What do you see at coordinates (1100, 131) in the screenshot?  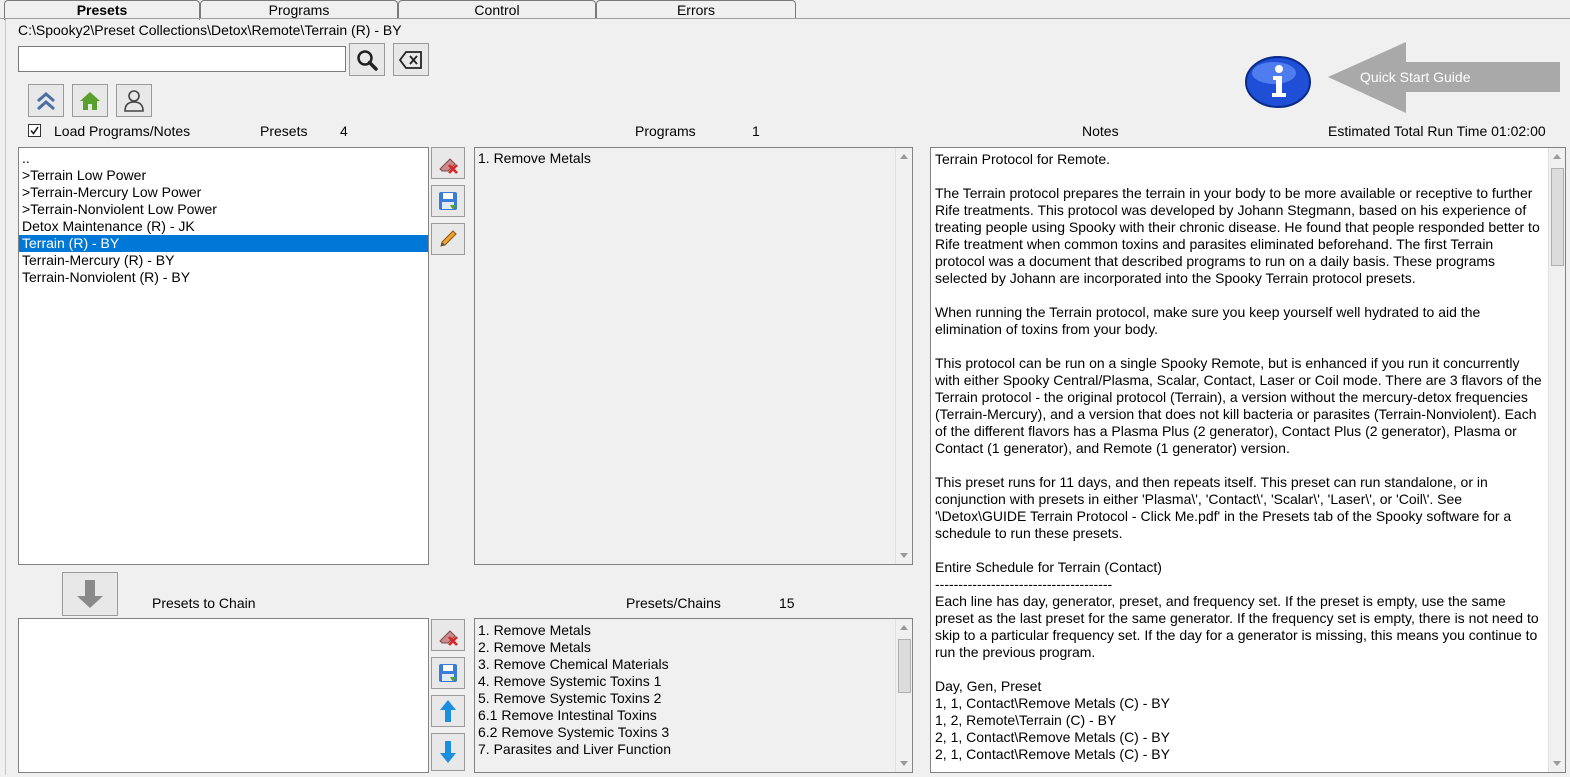 I see `notes-label: Notes` at bounding box center [1100, 131].